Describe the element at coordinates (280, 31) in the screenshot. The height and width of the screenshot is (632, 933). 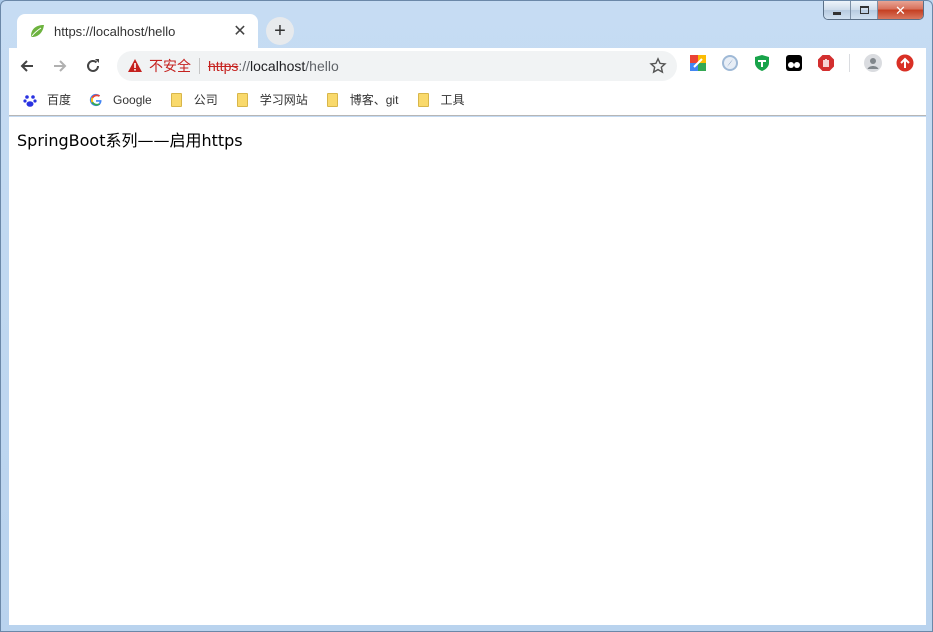
I see `new-tab-button: +` at that location.